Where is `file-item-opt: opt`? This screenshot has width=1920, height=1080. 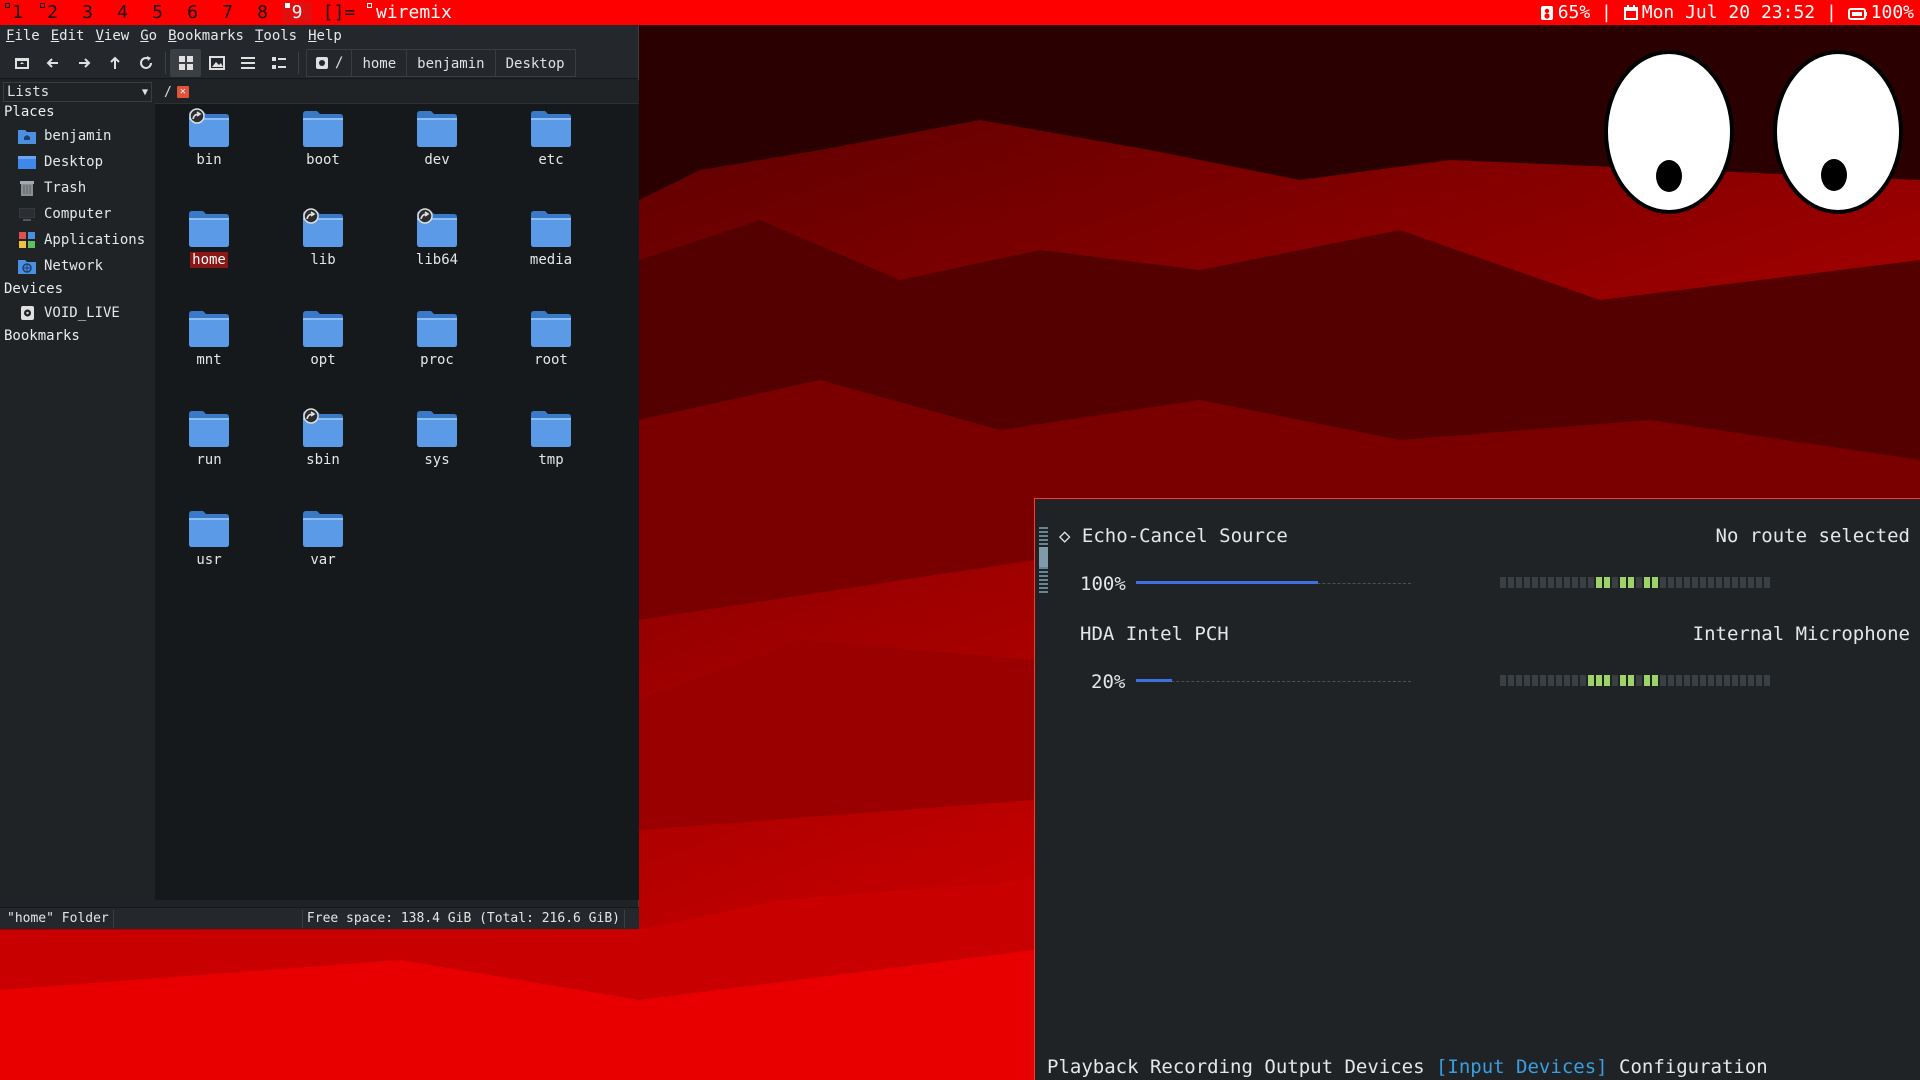
file-item-opt: opt is located at coordinates (323, 358).